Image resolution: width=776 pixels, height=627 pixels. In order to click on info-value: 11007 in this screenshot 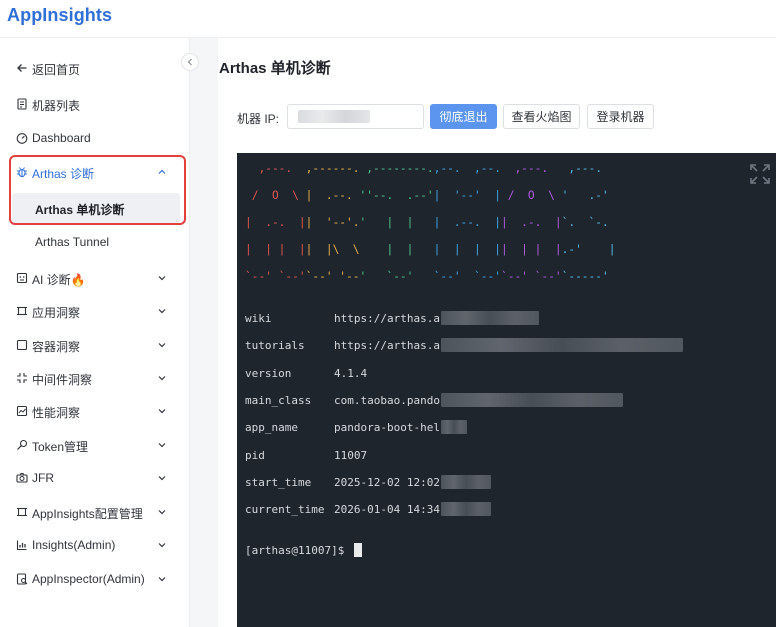, I will do `click(351, 455)`.